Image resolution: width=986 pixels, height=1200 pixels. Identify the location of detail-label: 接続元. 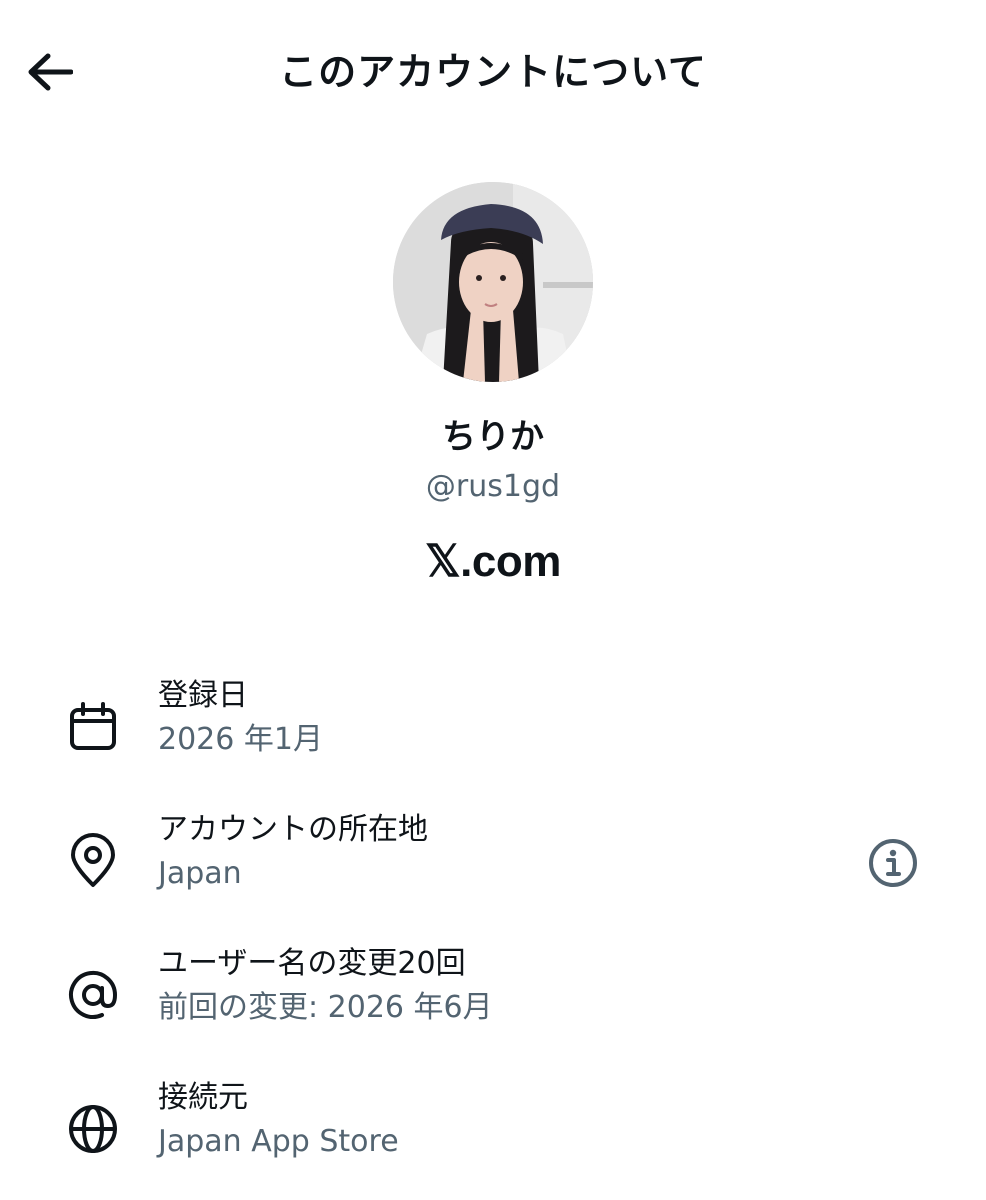
(203, 1097).